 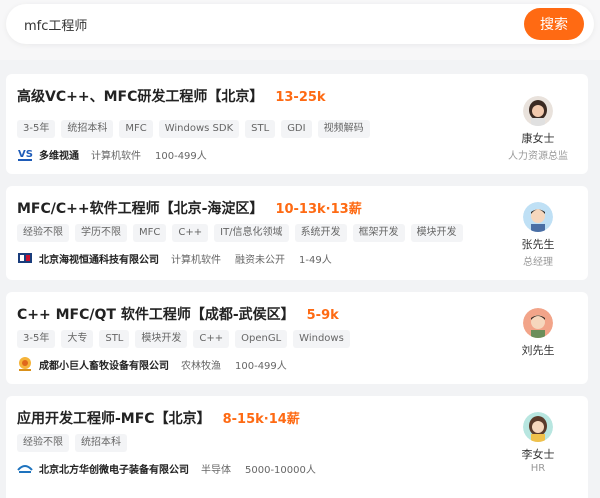 What do you see at coordinates (322, 315) in the screenshot?
I see `job-salary: 5-9k` at bounding box center [322, 315].